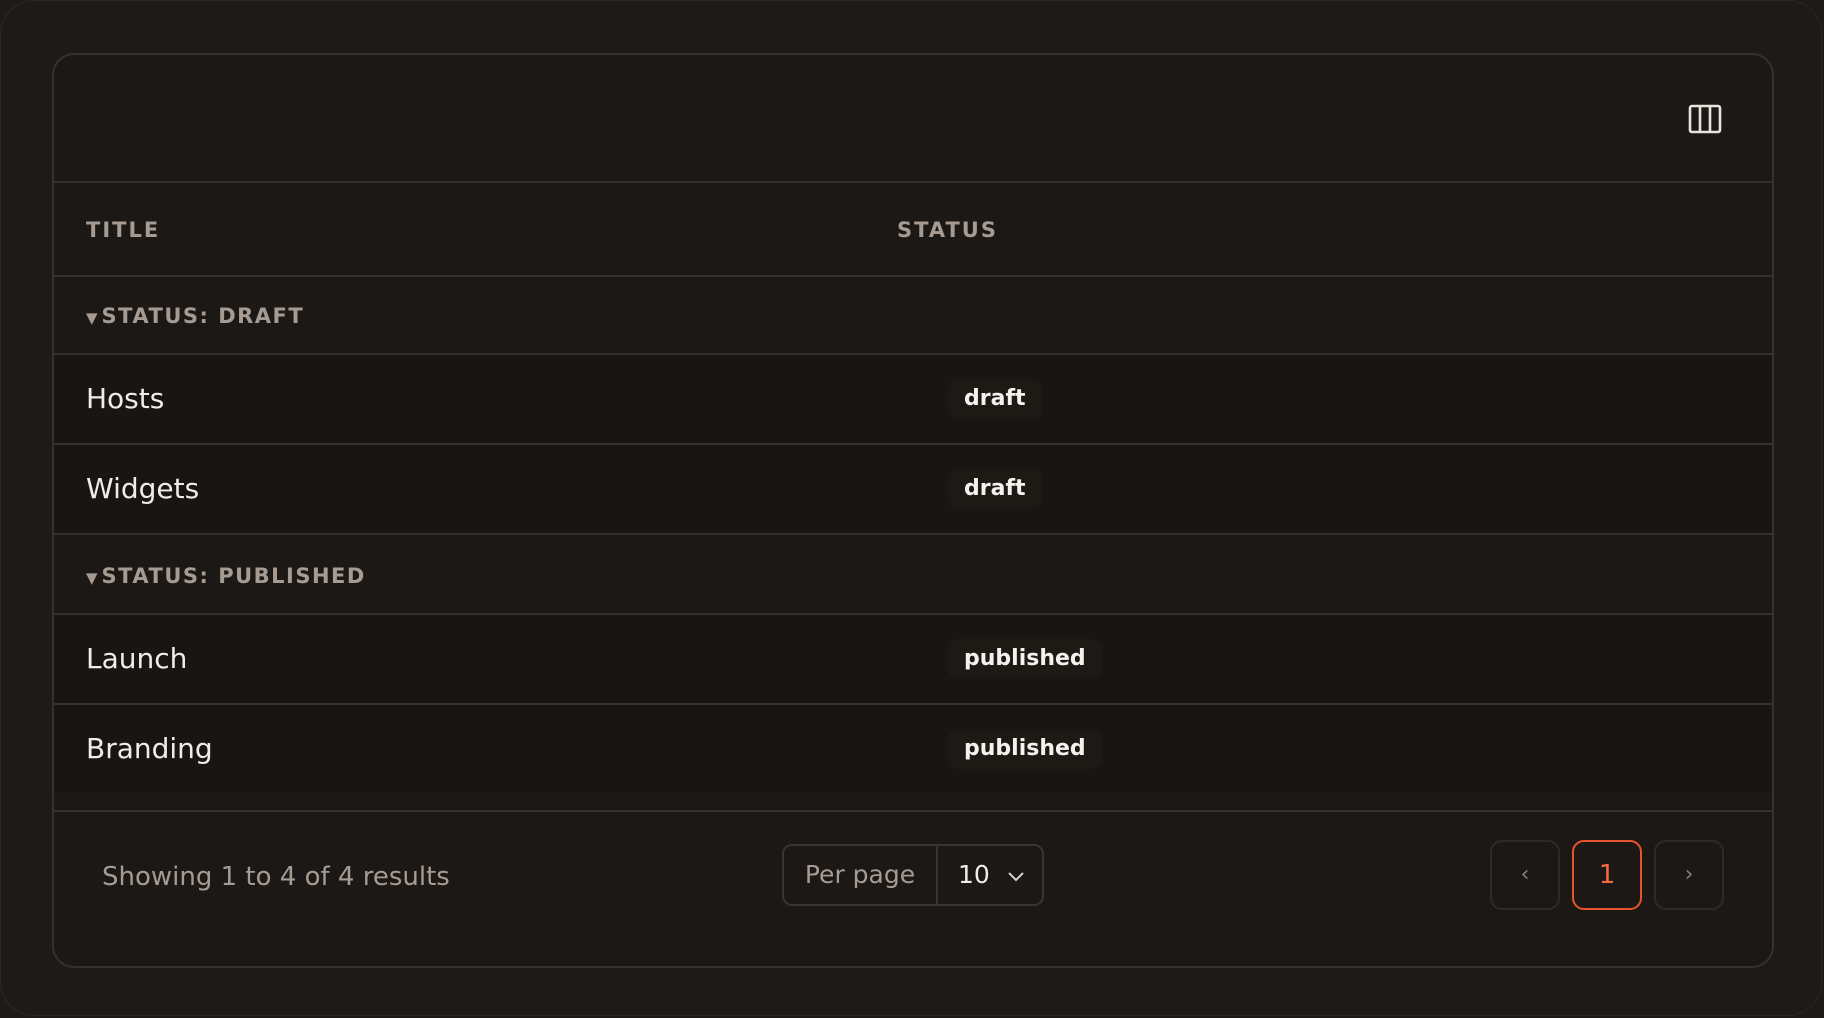  Describe the element at coordinates (123, 229) in the screenshot. I see `column-header-title: TITLE` at that location.